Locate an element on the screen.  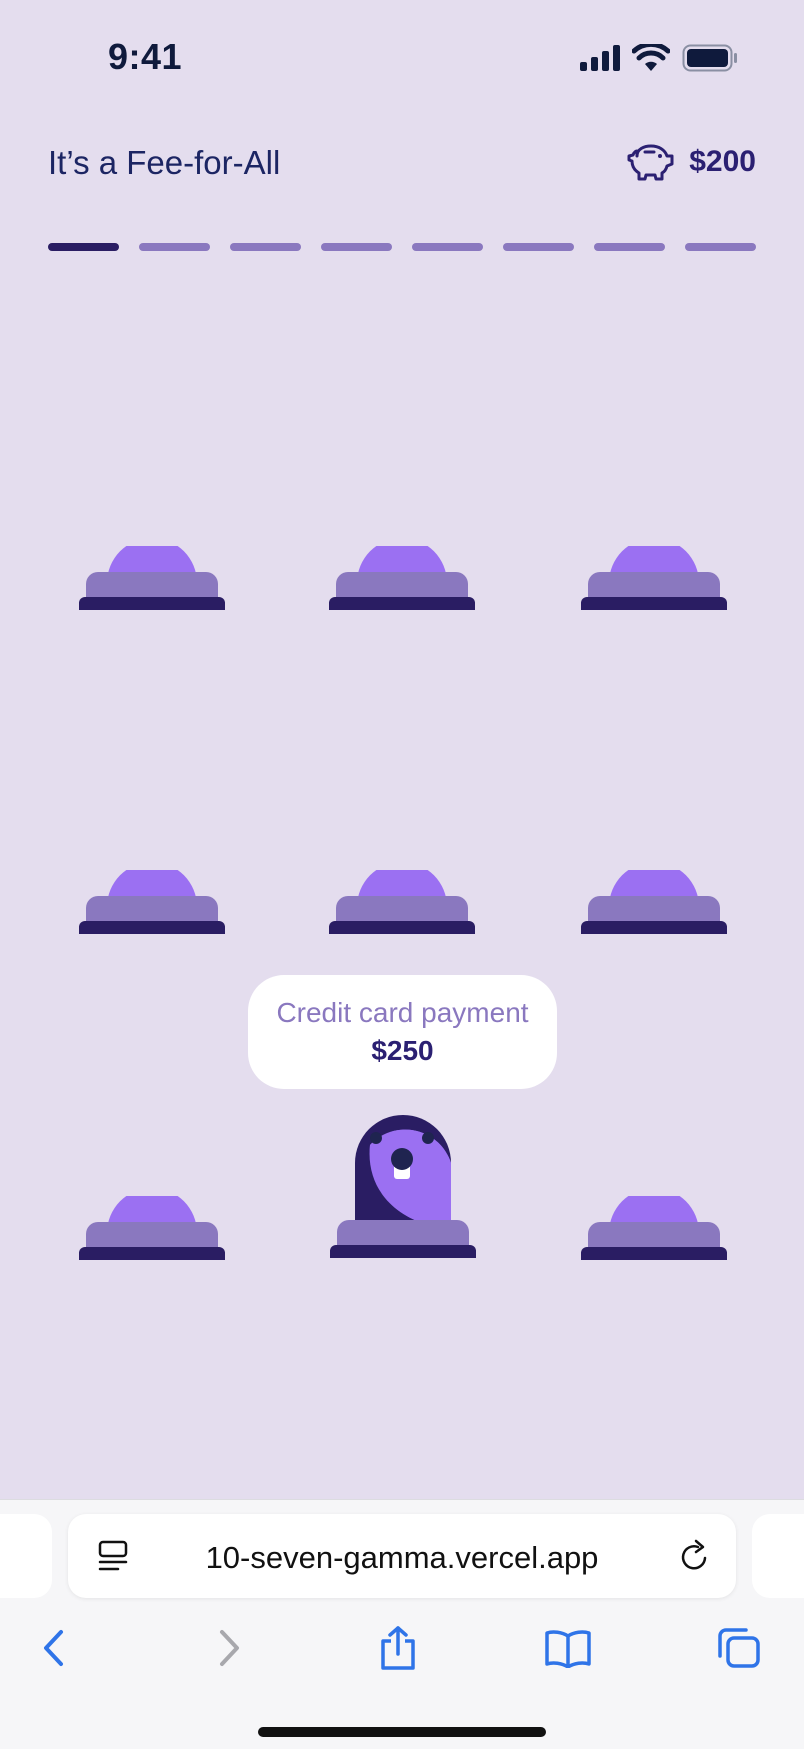
share-icon is located at coordinates (398, 1648).